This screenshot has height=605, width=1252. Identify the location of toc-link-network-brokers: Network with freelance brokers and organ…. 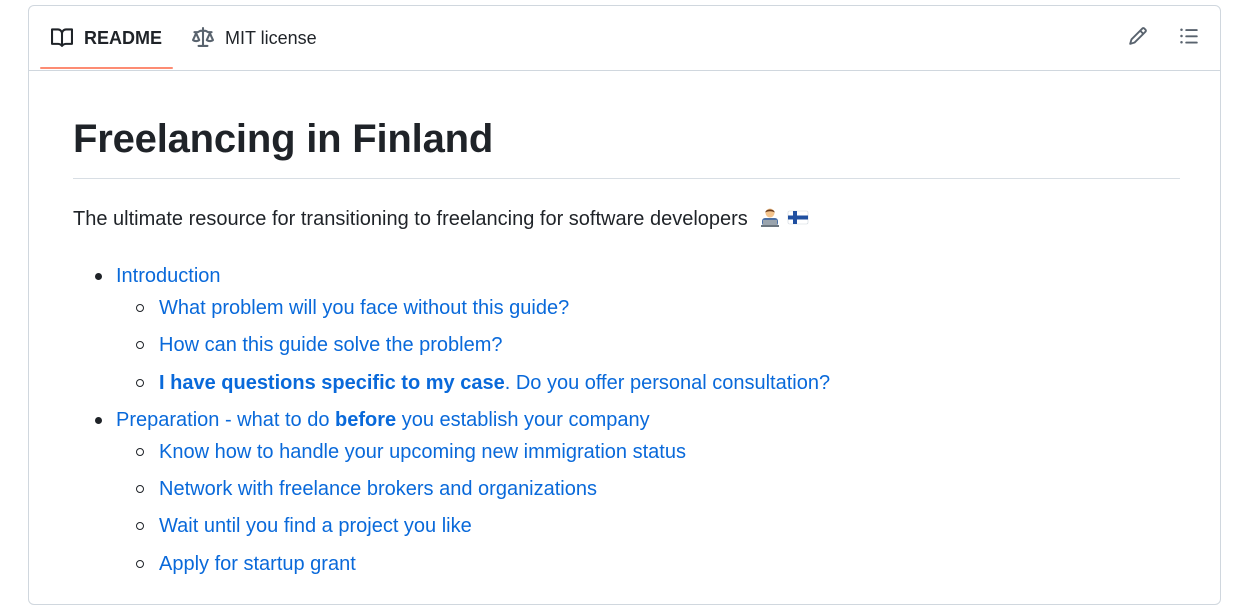
(378, 489).